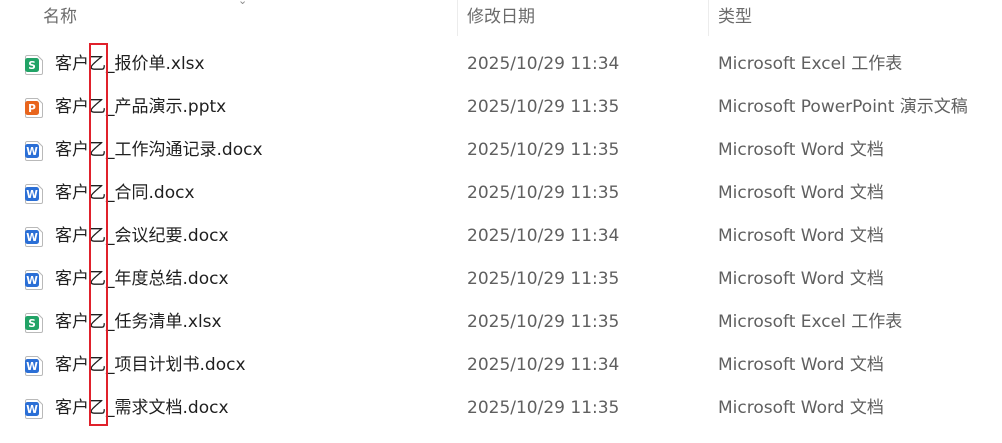 The image size is (1002, 443). Describe the element at coordinates (167, 408) in the screenshot. I see `file-name-suffix: _需求文档.docx` at that location.